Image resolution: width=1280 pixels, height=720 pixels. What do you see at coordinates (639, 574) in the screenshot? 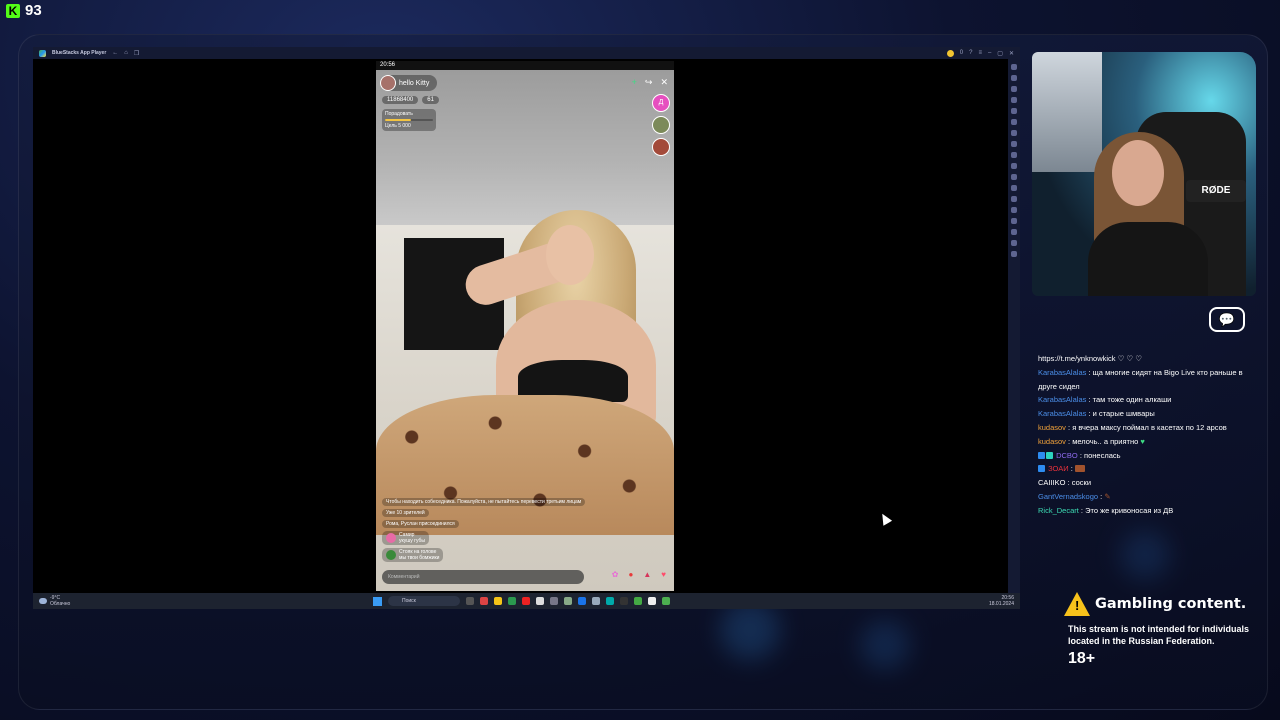
I see `phone-bottom-bar: ✿ ● ▲ ♥` at bounding box center [639, 574].